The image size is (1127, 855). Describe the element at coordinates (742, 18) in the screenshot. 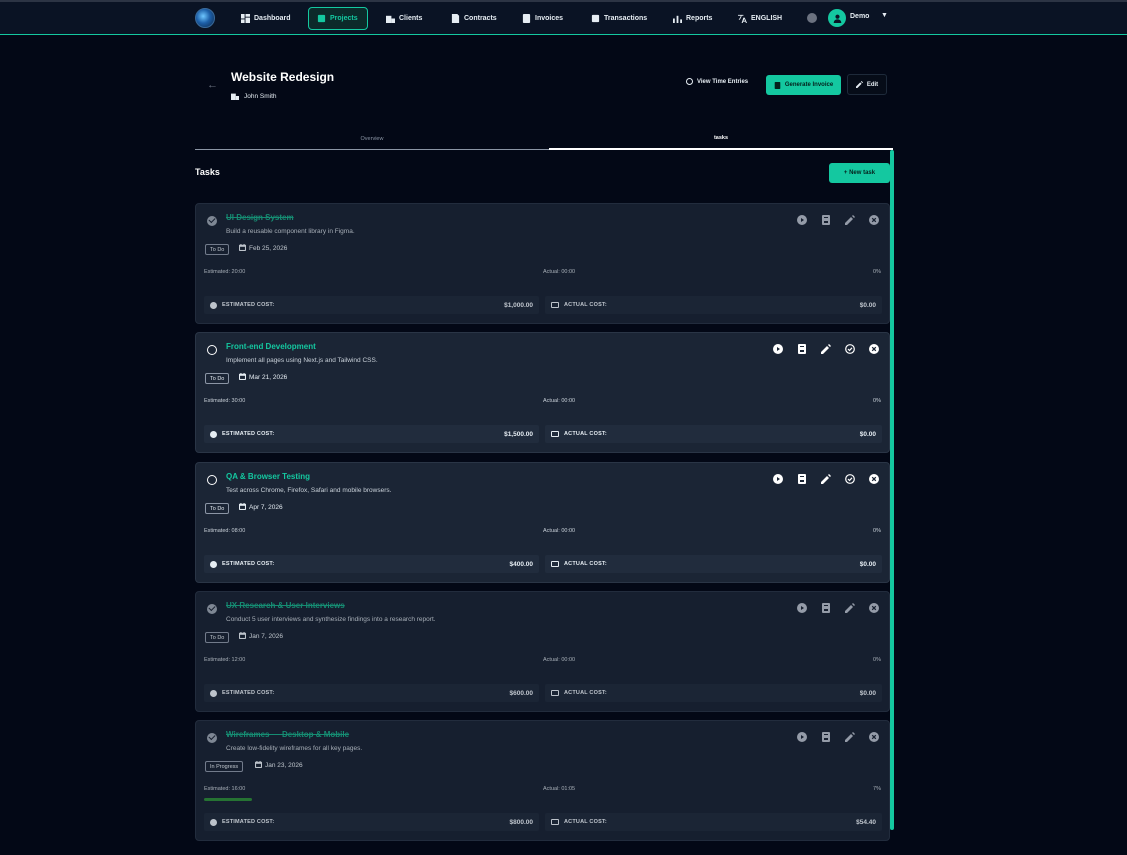

I see `translate-icon` at that location.